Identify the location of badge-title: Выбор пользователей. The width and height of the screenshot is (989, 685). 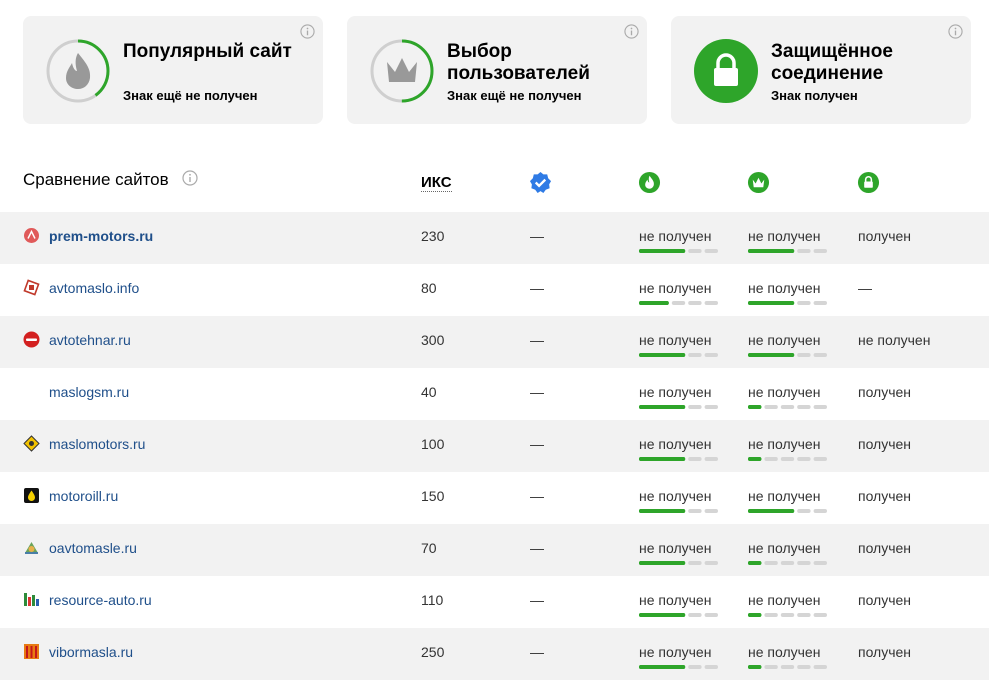
(518, 62).